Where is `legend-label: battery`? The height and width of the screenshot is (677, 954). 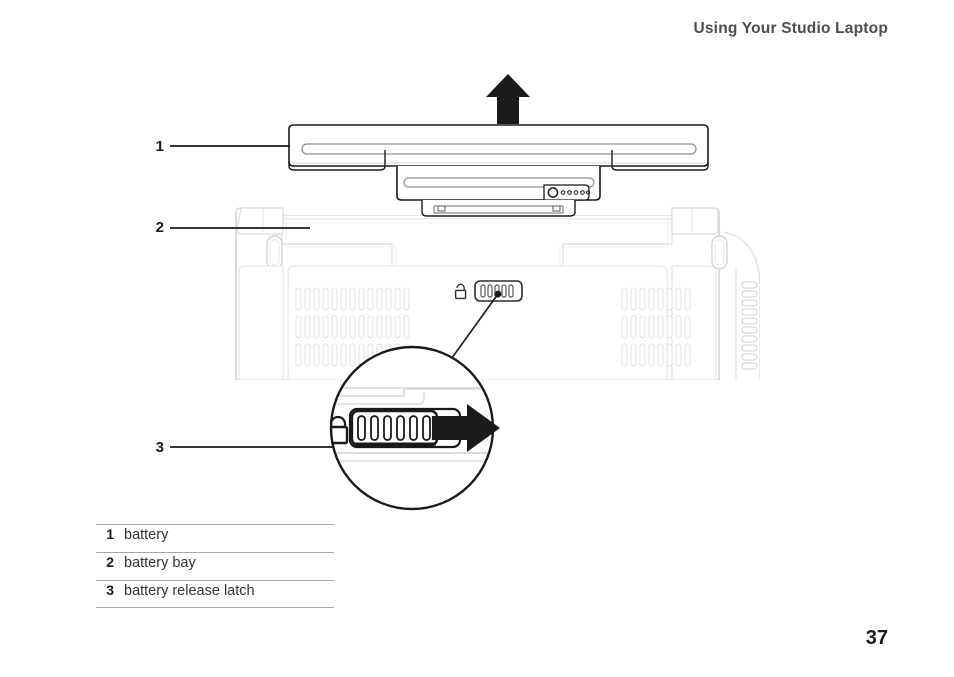
legend-label: battery is located at coordinates (146, 535).